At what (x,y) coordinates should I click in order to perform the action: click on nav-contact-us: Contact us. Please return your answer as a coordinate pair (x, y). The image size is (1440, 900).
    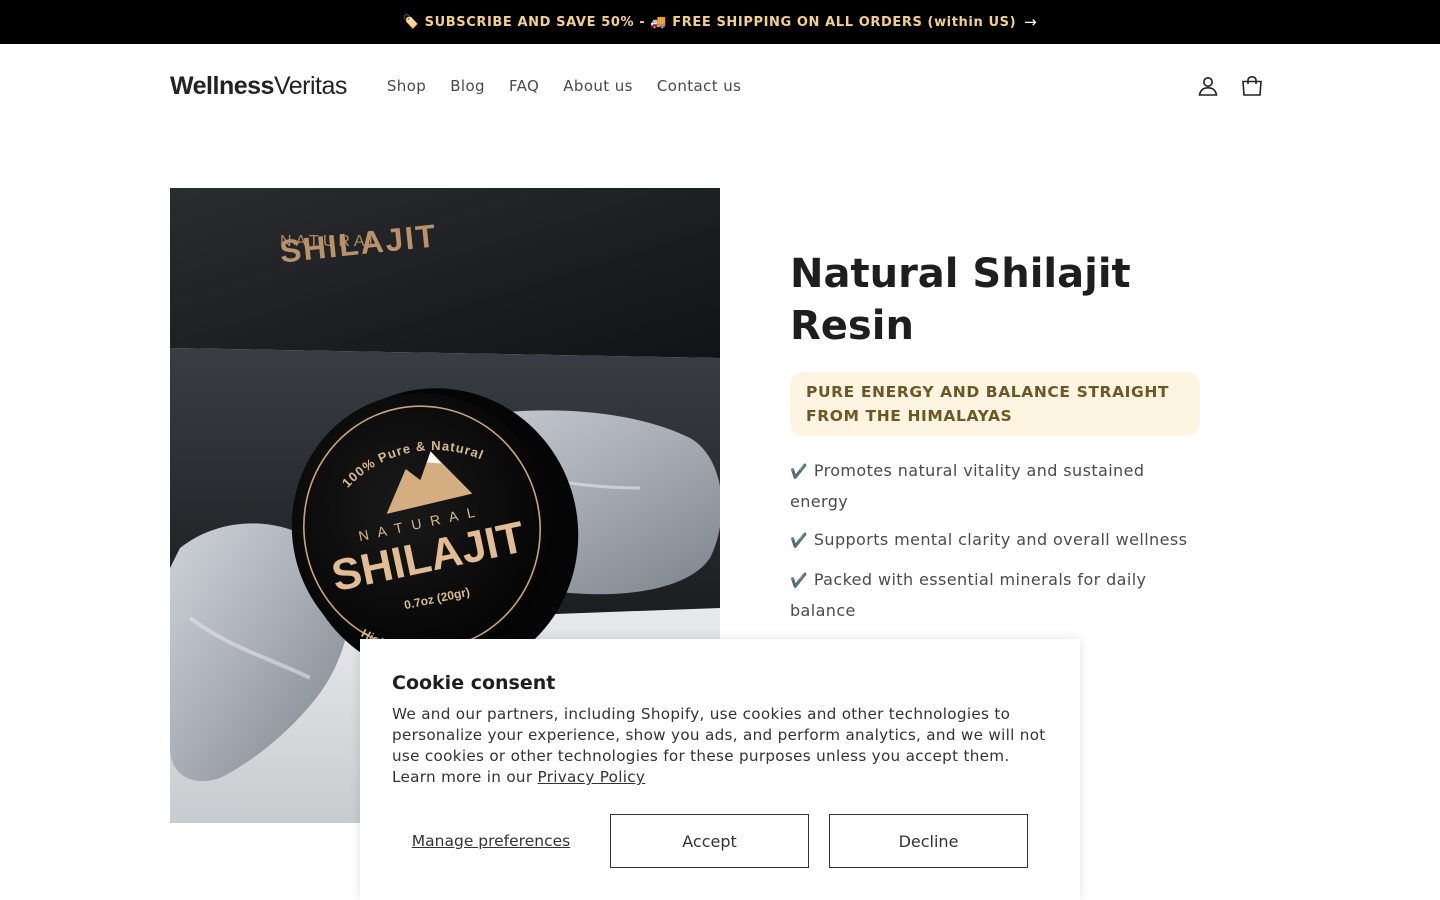
    Looking at the image, I should click on (699, 86).